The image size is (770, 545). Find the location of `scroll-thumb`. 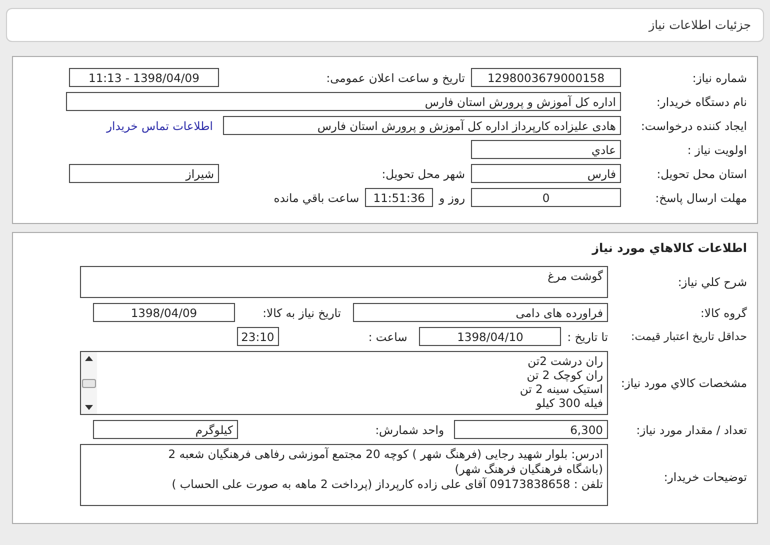

scroll-thumb is located at coordinates (89, 383).